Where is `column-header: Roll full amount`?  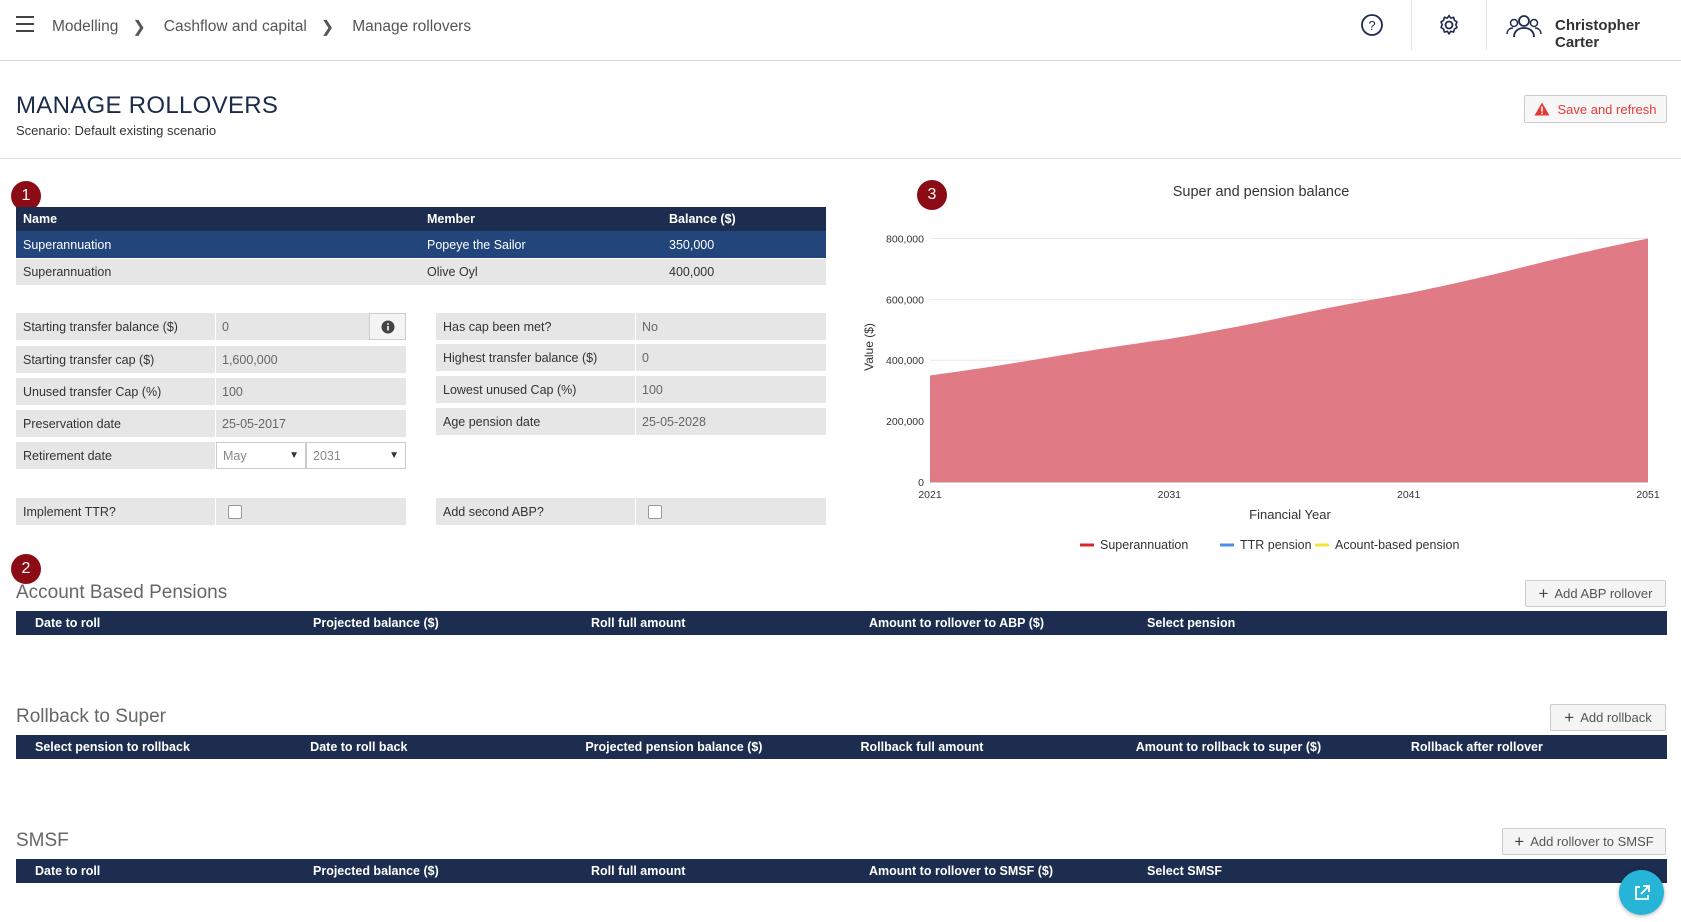
column-header: Roll full amount is located at coordinates (638, 871).